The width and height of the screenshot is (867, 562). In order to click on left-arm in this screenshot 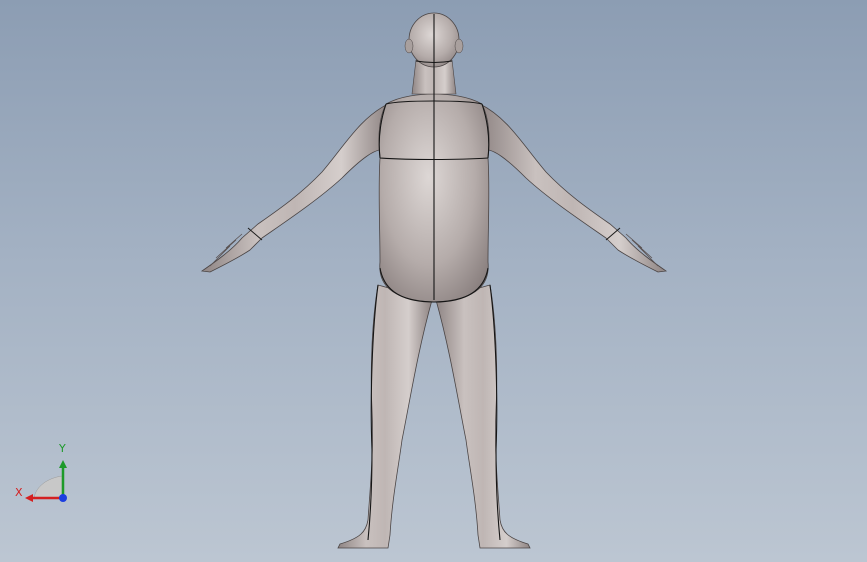, I will do `click(294, 188)`.